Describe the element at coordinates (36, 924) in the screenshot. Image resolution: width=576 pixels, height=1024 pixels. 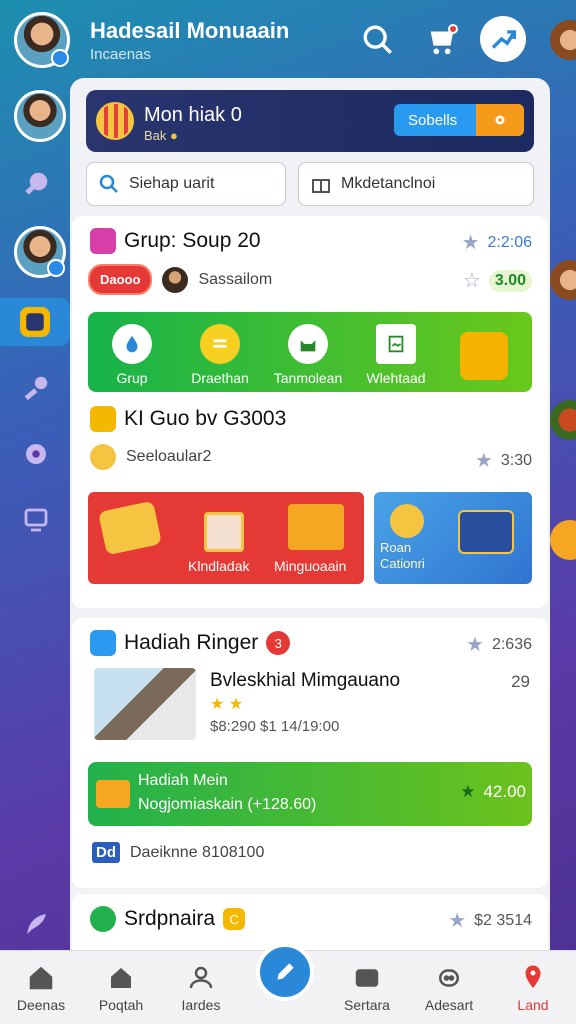
I see `feather-icon` at that location.